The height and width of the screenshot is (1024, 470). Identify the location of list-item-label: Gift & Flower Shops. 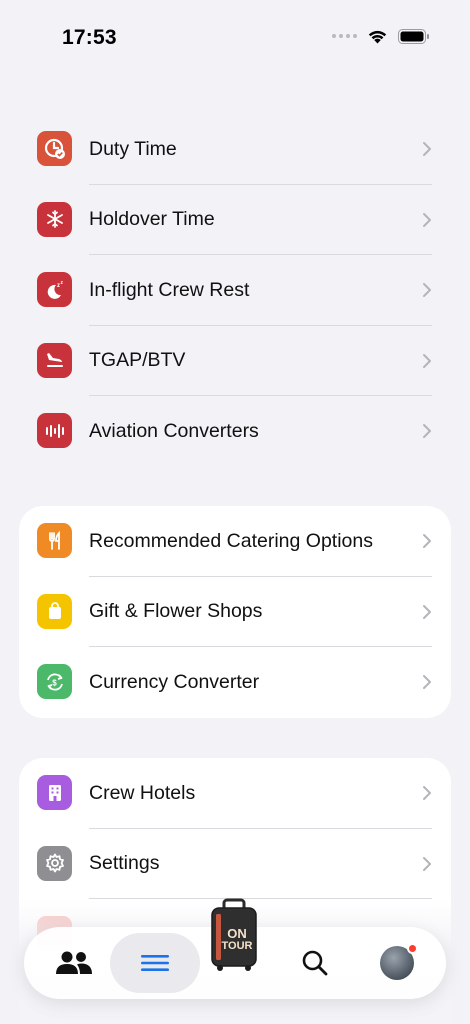
(176, 611).